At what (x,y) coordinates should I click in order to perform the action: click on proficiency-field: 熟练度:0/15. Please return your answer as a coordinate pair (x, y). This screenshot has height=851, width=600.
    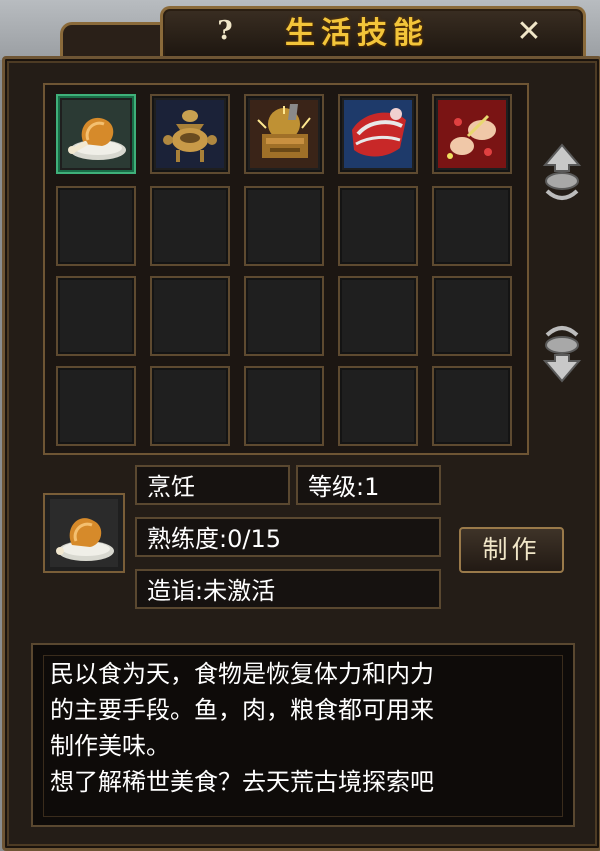
    Looking at the image, I should click on (288, 537).